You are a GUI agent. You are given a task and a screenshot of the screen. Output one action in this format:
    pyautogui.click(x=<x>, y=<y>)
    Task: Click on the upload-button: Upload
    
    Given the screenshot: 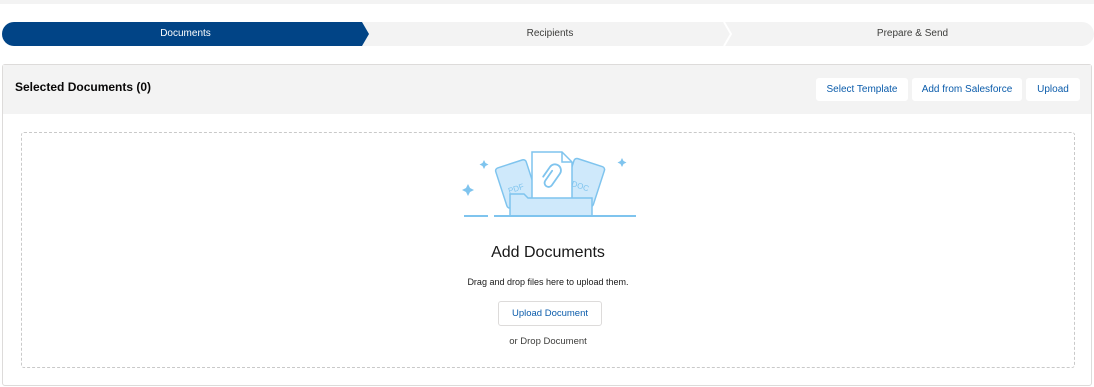 What is the action you would take?
    pyautogui.click(x=1053, y=89)
    